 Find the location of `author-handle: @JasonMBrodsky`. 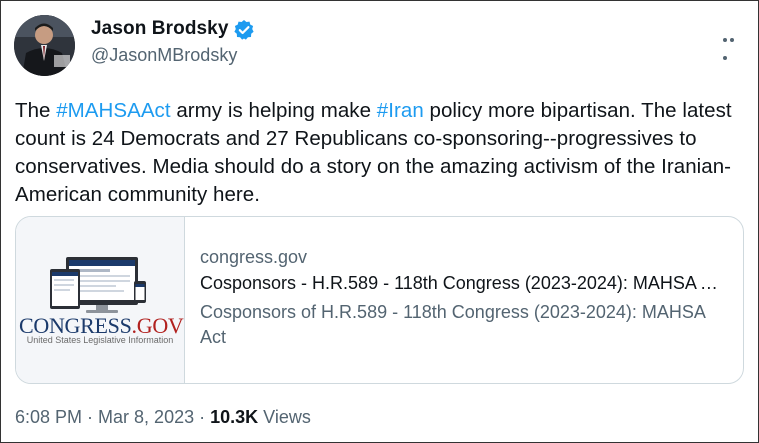

author-handle: @JasonMBrodsky is located at coordinates (164, 55).